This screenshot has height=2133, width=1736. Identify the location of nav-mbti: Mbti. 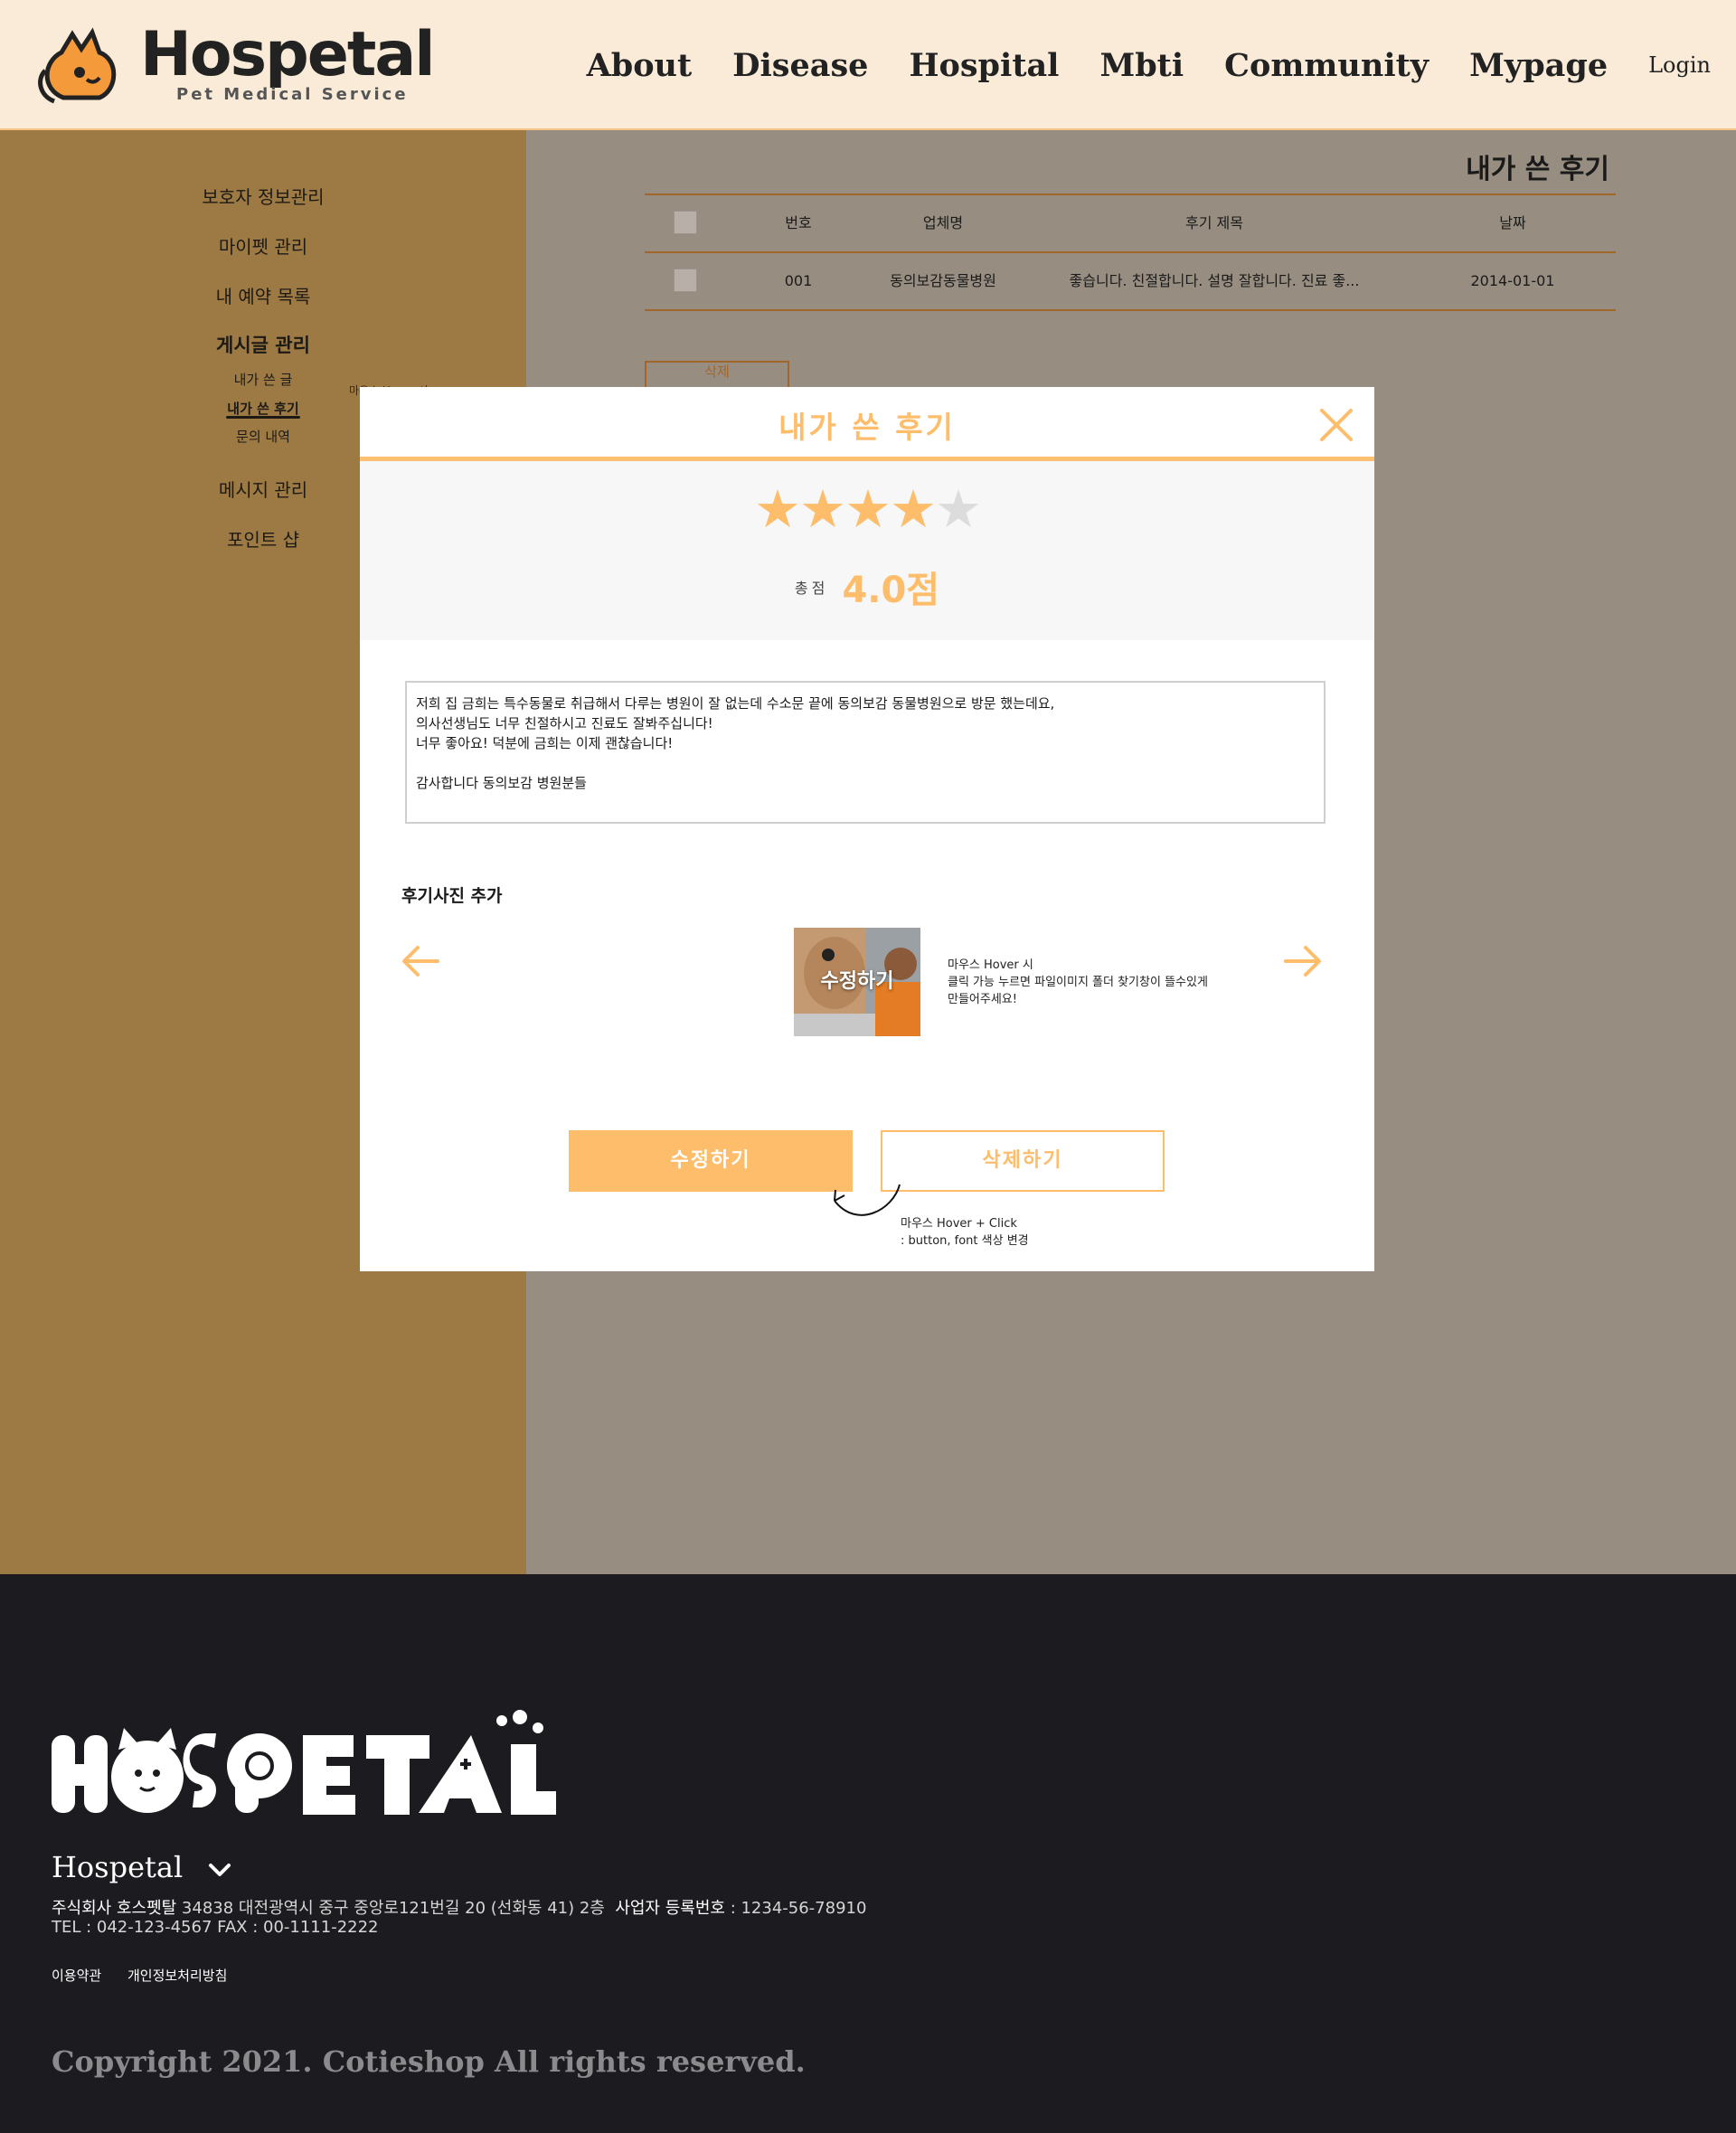
(1141, 65).